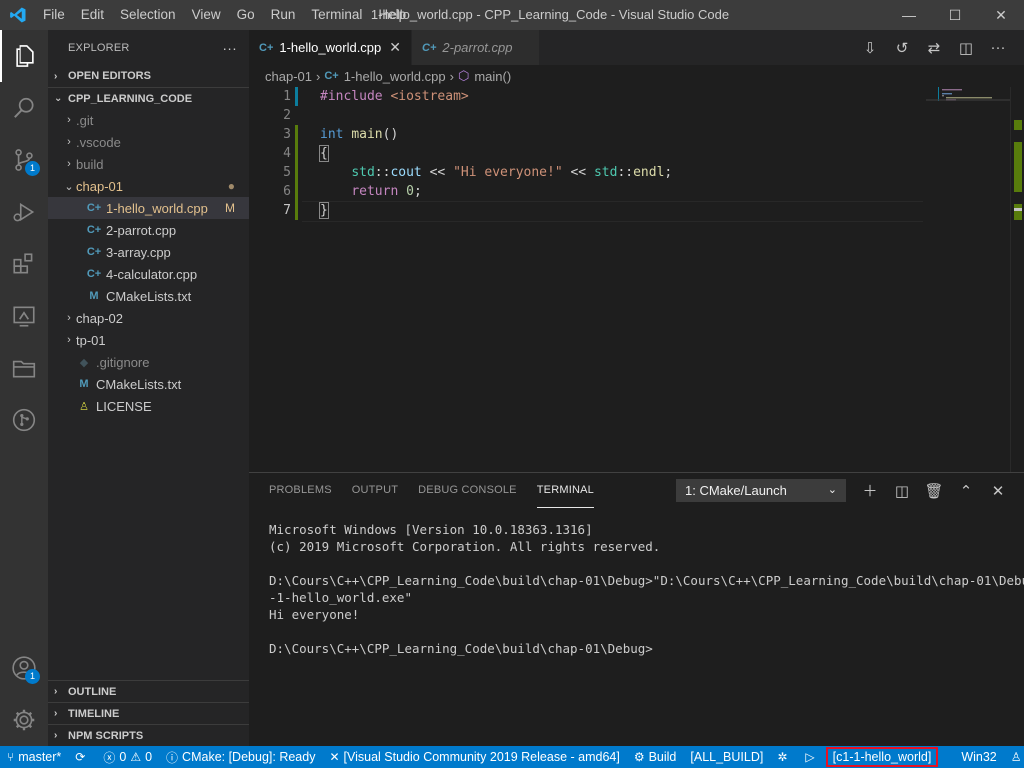  Describe the element at coordinates (955, 15) in the screenshot. I see `maximize-button: ☐` at that location.